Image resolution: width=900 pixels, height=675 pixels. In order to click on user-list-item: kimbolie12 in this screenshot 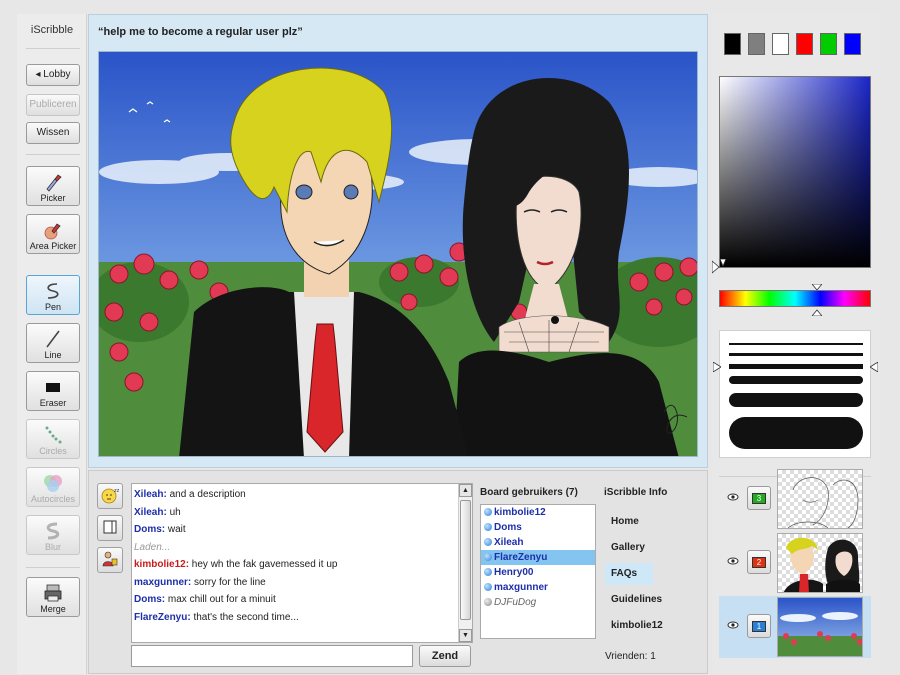, I will do `click(538, 512)`.